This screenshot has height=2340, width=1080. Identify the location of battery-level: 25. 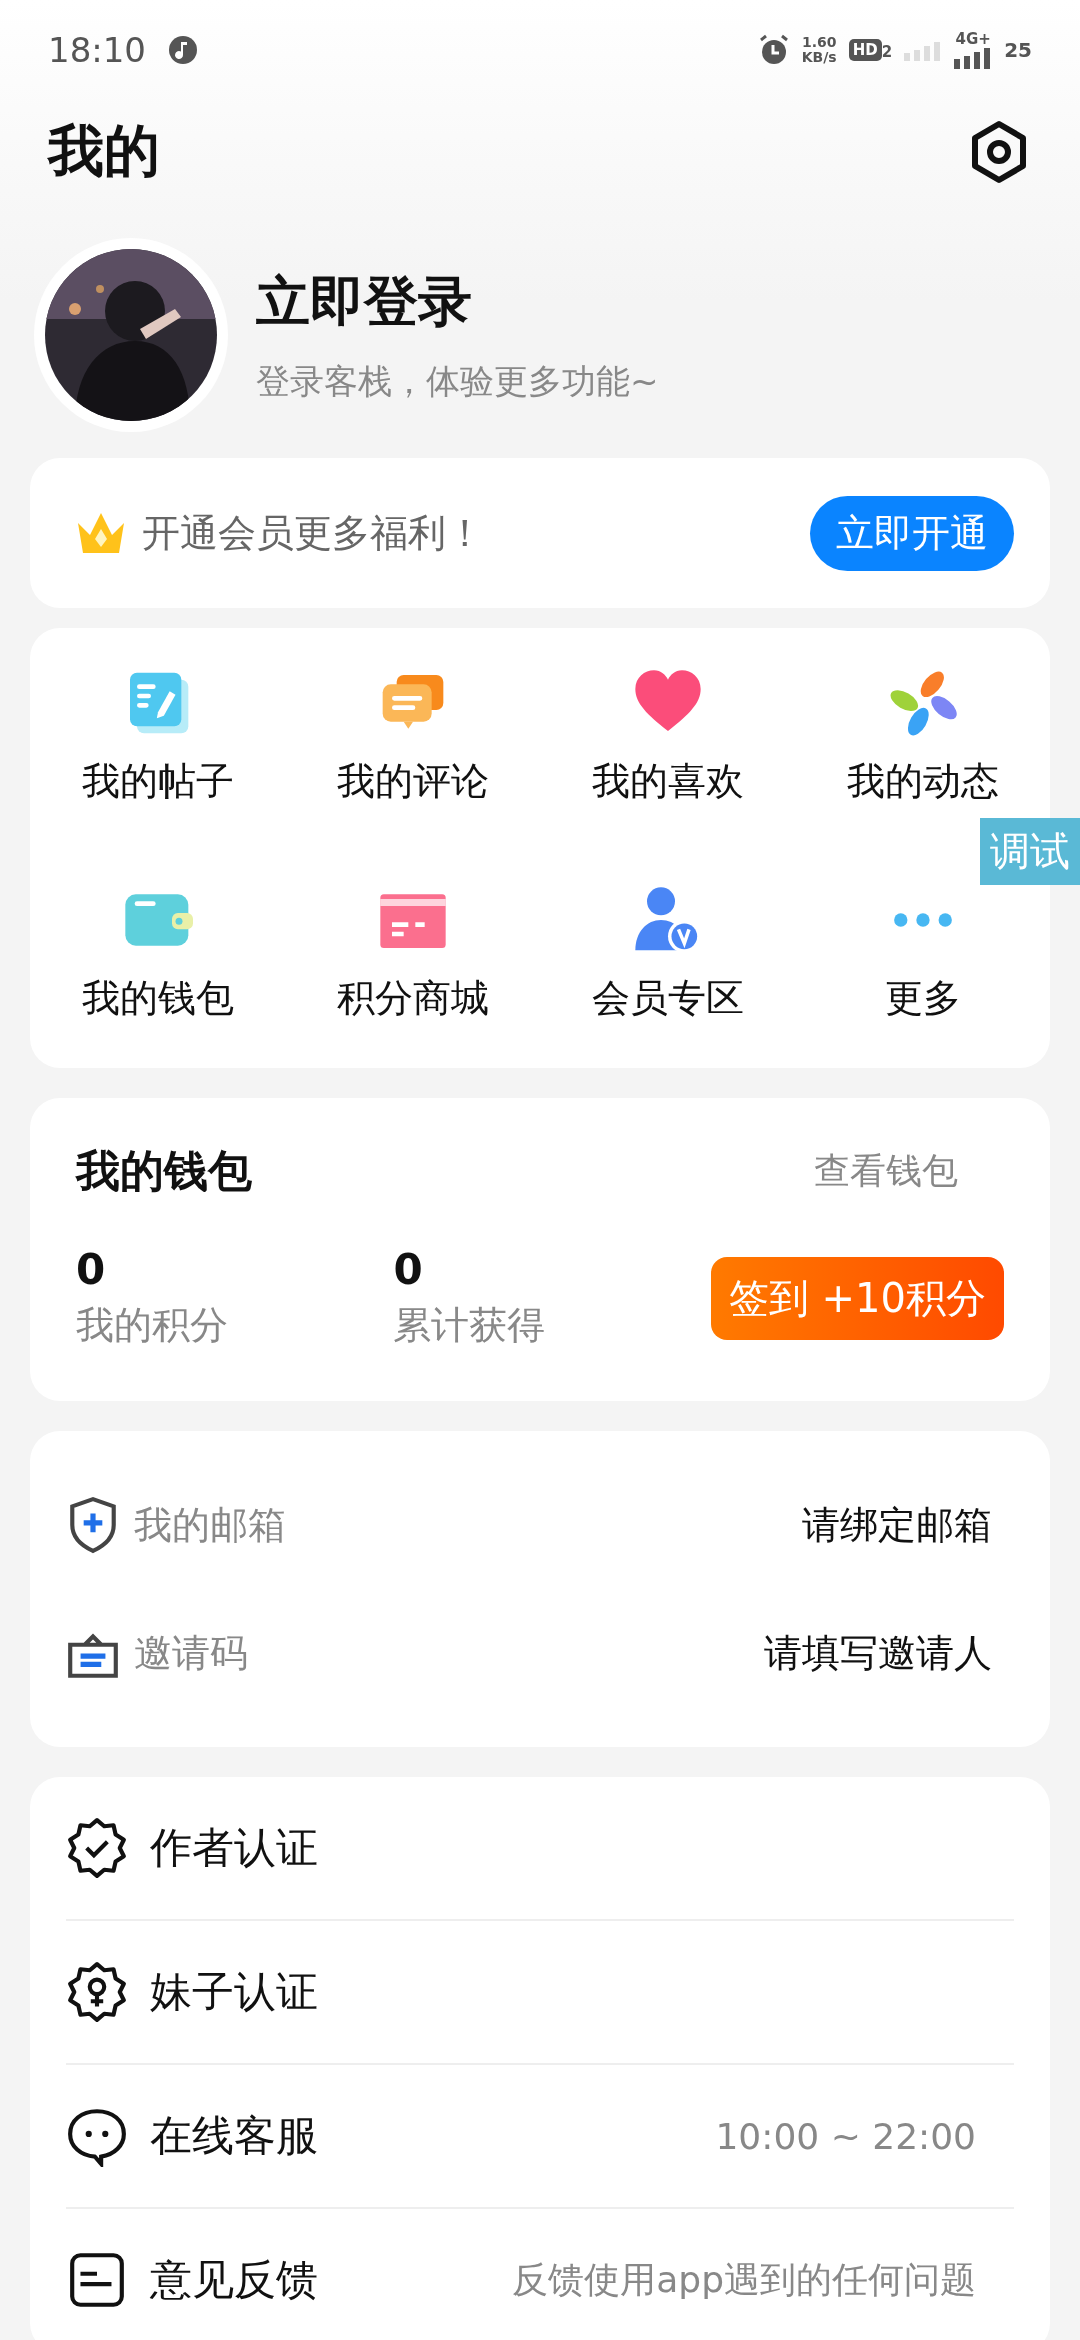
(1018, 50).